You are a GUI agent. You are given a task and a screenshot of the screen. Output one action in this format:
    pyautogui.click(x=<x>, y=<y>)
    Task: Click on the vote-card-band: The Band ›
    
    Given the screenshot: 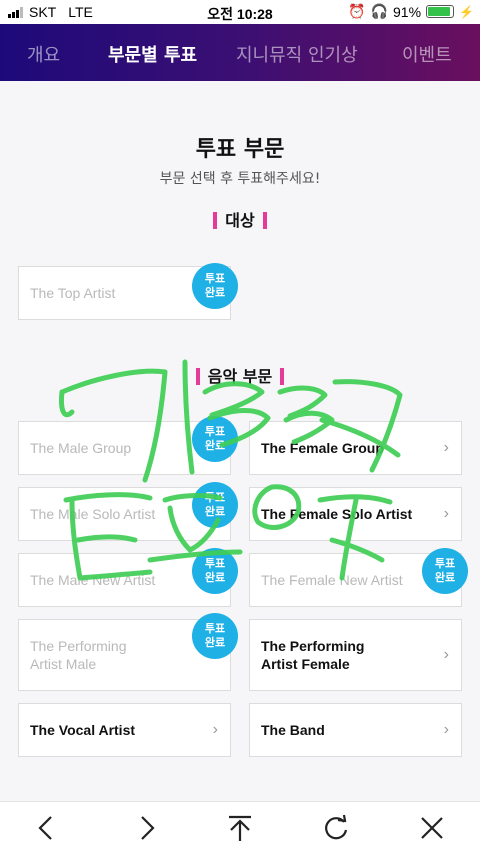 What is the action you would take?
    pyautogui.click(x=355, y=730)
    